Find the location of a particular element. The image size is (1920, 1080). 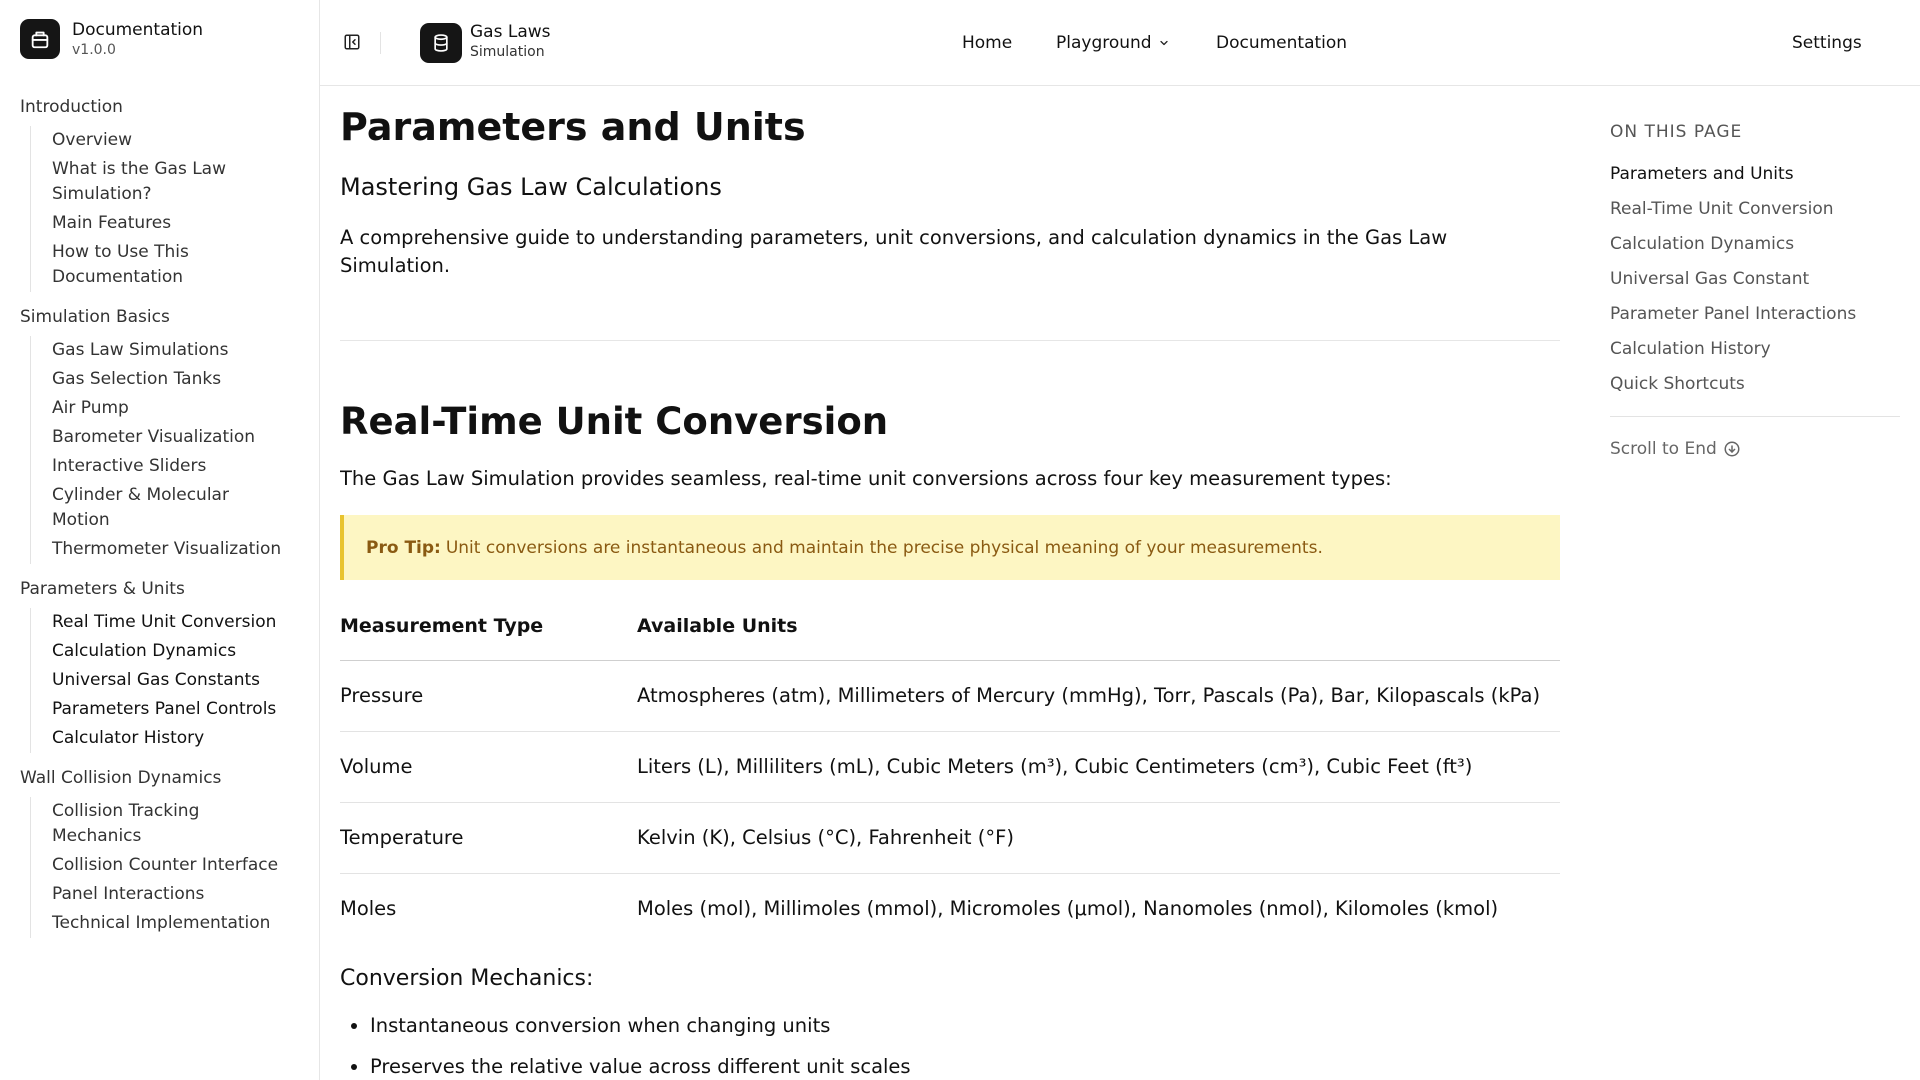

sidebar-item-sliders: Interactive Sliders is located at coordinates (167, 466).